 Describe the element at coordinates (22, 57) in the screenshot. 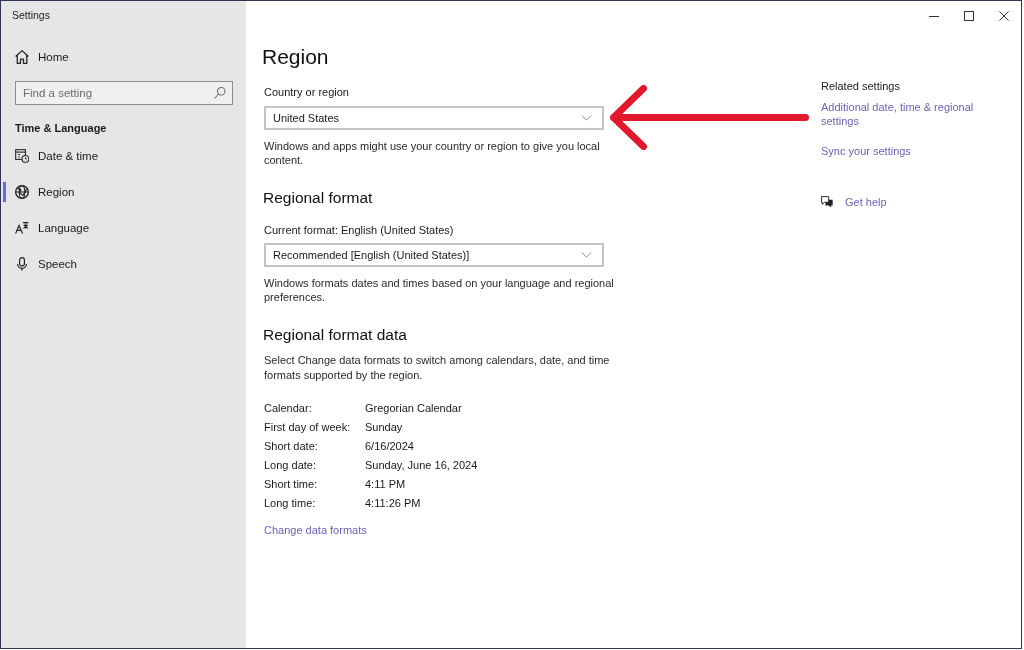

I see `home-icon` at that location.